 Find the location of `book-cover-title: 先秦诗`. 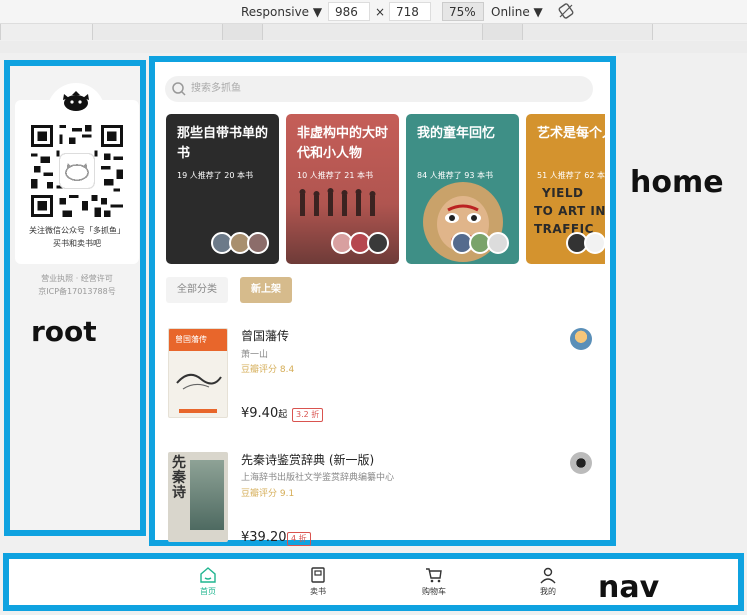

book-cover-title: 先秦诗 is located at coordinates (179, 478).